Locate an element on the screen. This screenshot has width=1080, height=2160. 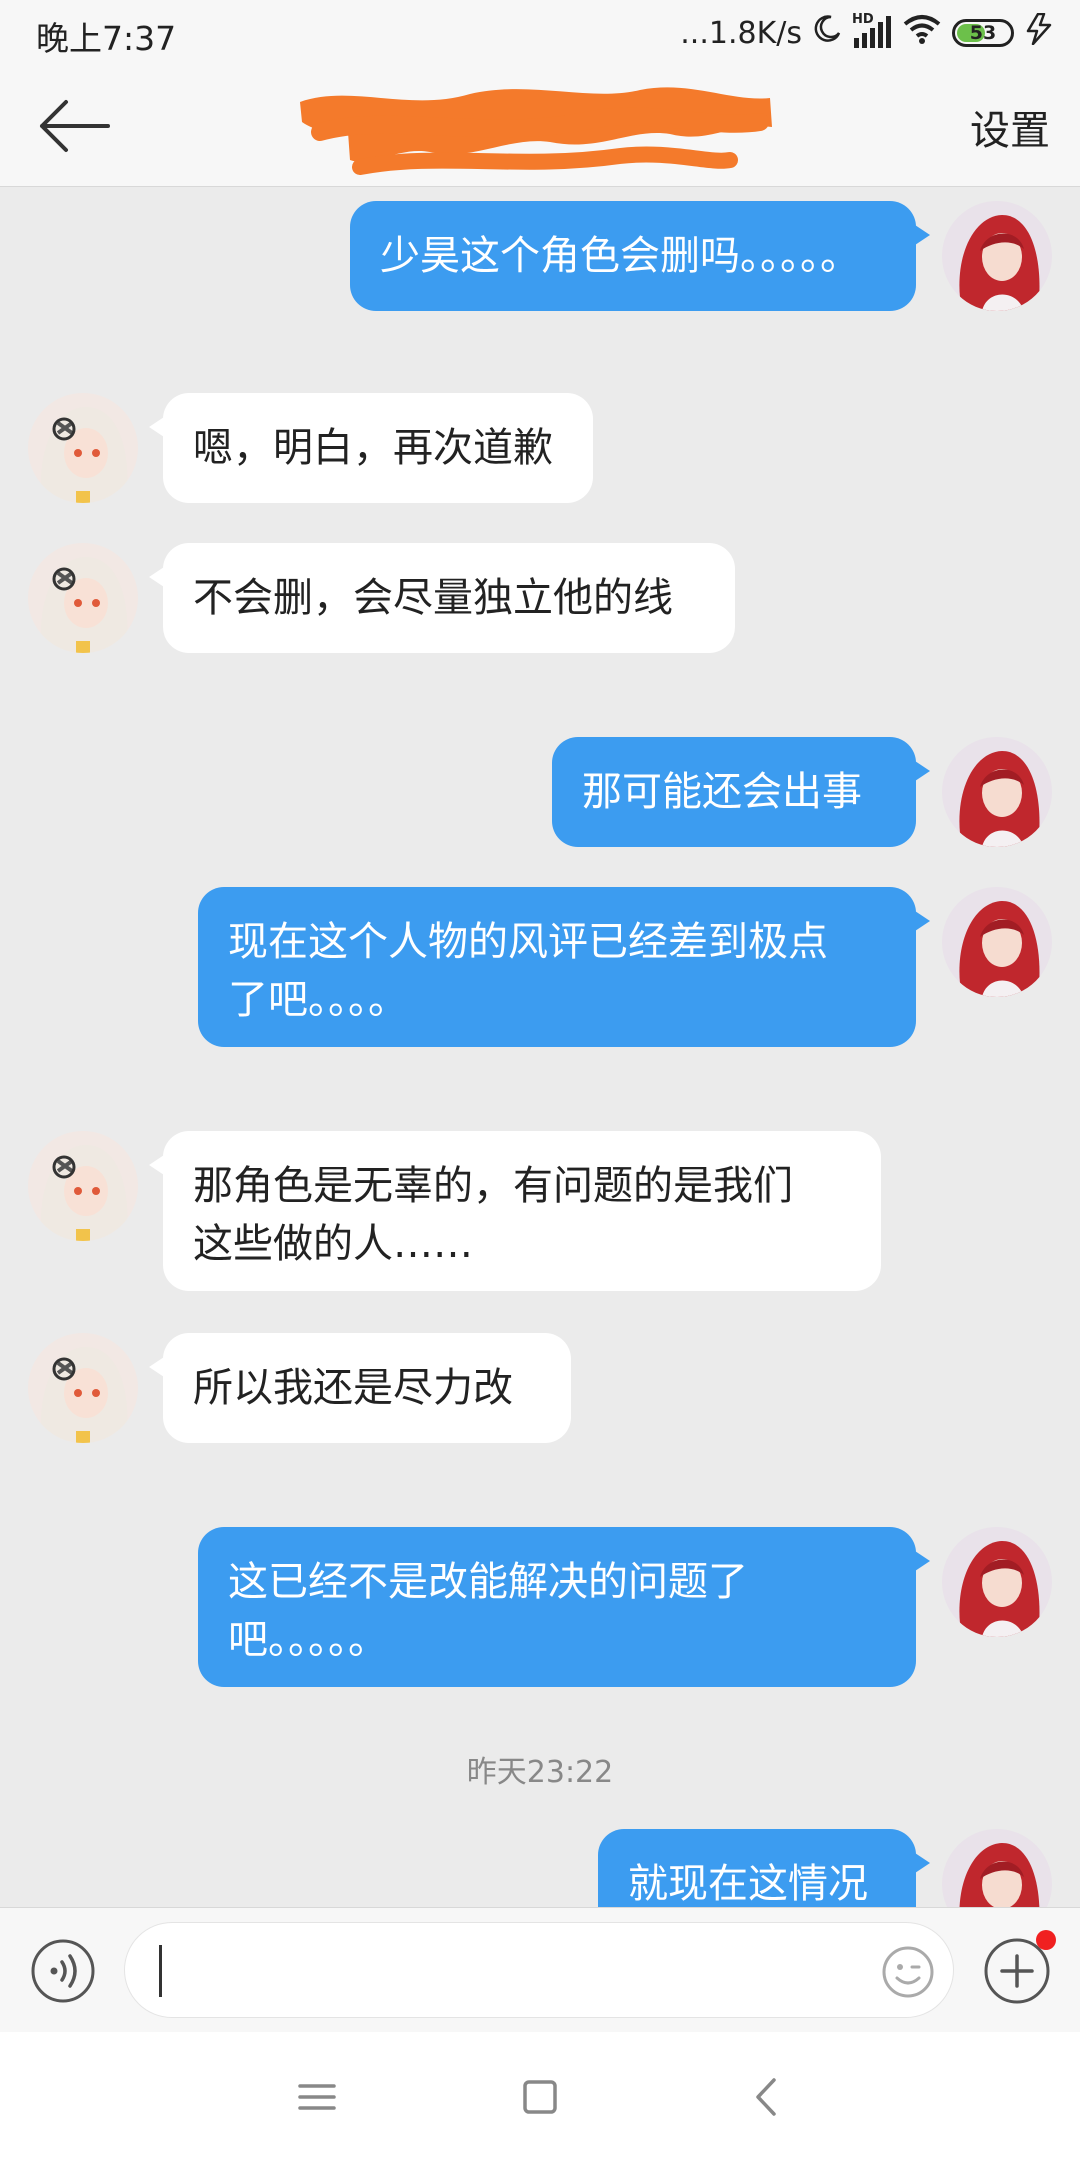
moon-icon is located at coordinates (827, 33).